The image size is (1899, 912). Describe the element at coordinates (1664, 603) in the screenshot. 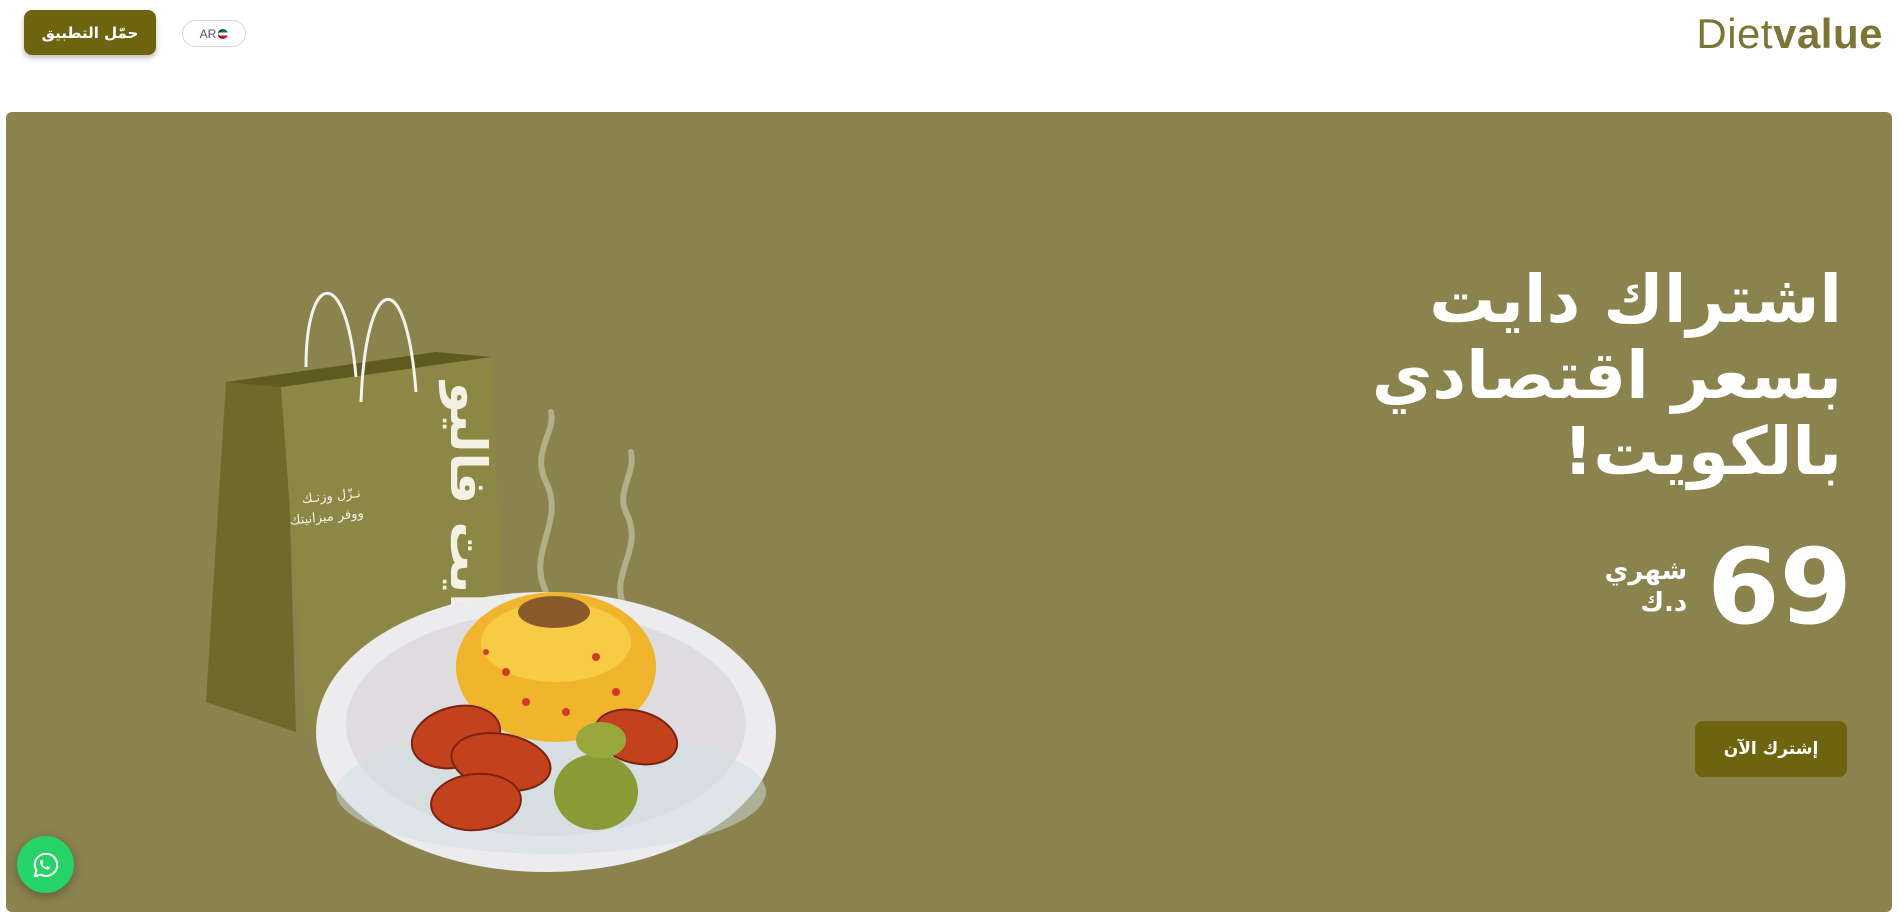

I see `price-currency: د.ك` at that location.